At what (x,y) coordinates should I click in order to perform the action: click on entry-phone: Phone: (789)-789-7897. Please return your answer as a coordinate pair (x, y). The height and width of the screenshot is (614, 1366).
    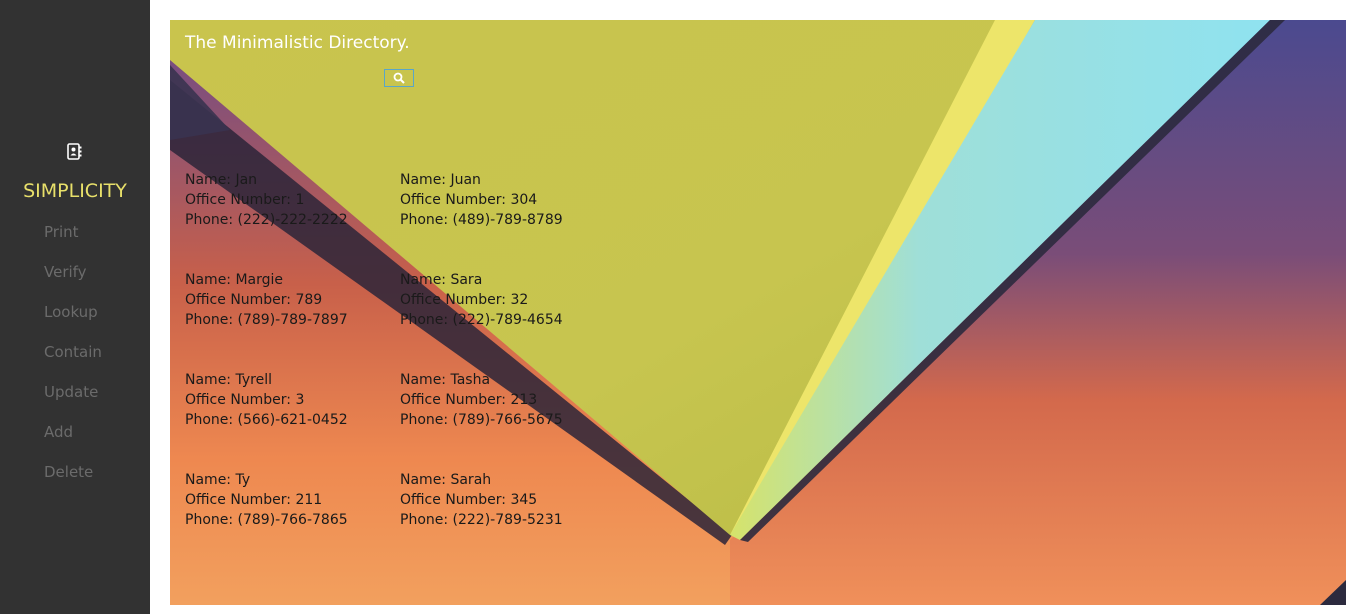
    Looking at the image, I should click on (266, 320).